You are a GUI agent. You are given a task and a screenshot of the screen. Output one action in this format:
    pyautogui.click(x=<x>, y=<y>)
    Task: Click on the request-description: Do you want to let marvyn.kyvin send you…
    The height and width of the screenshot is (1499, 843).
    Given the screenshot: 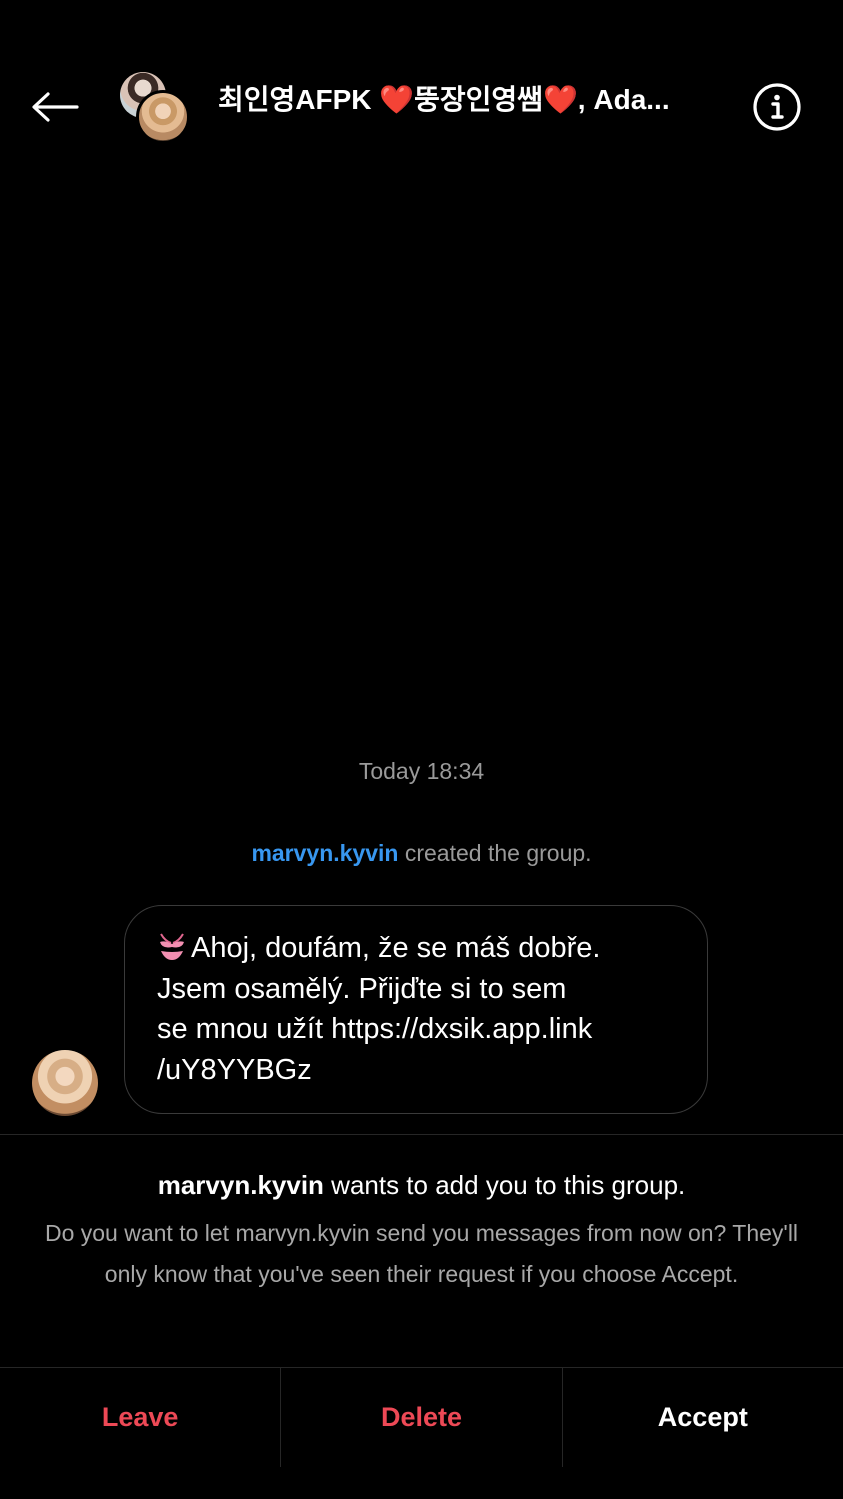 What is the action you would take?
    pyautogui.click(x=421, y=1253)
    